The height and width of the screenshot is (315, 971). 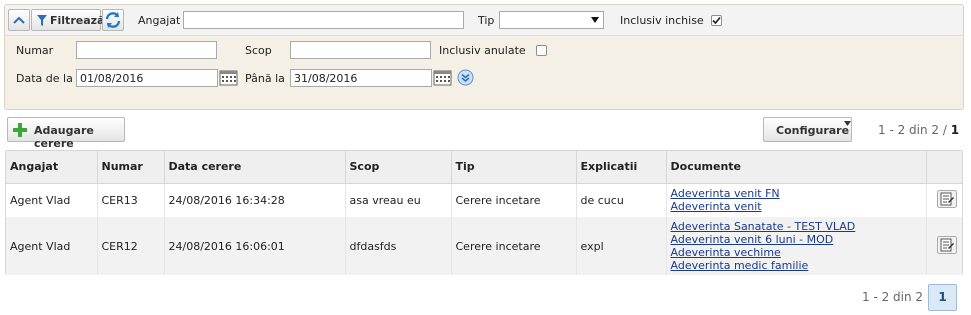 I want to click on pana-la-input, so click(x=361, y=78).